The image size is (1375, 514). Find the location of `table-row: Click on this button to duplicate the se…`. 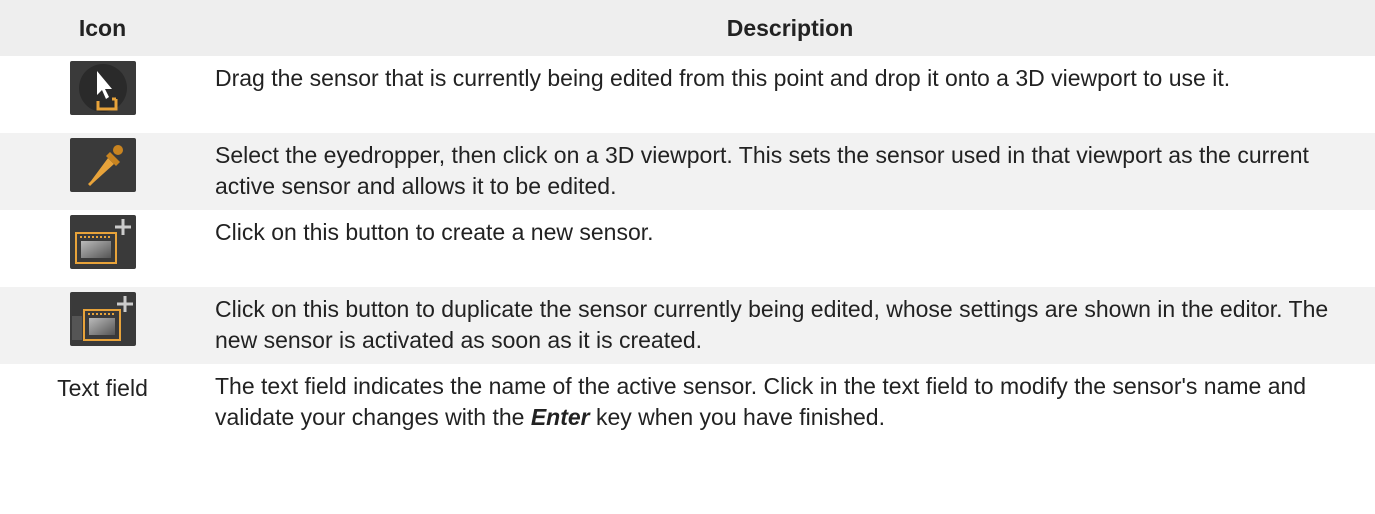

table-row: Click on this button to duplicate the se… is located at coordinates (687, 325).